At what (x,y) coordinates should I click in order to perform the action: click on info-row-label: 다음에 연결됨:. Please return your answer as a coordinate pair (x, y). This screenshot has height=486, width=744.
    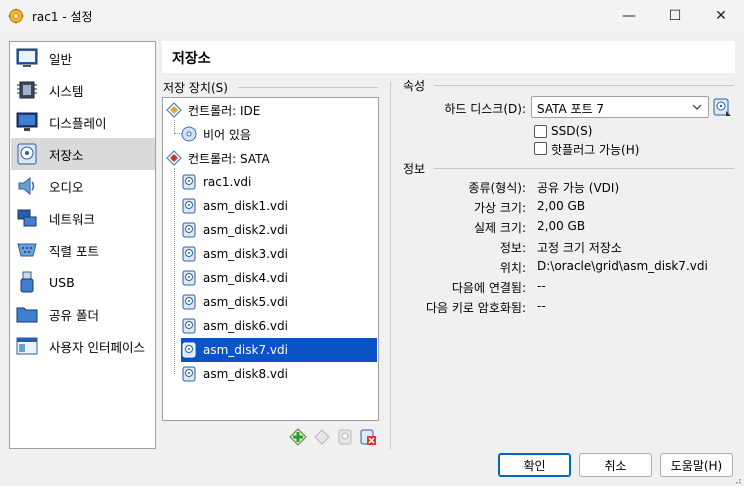
    Looking at the image, I should click on (488, 288).